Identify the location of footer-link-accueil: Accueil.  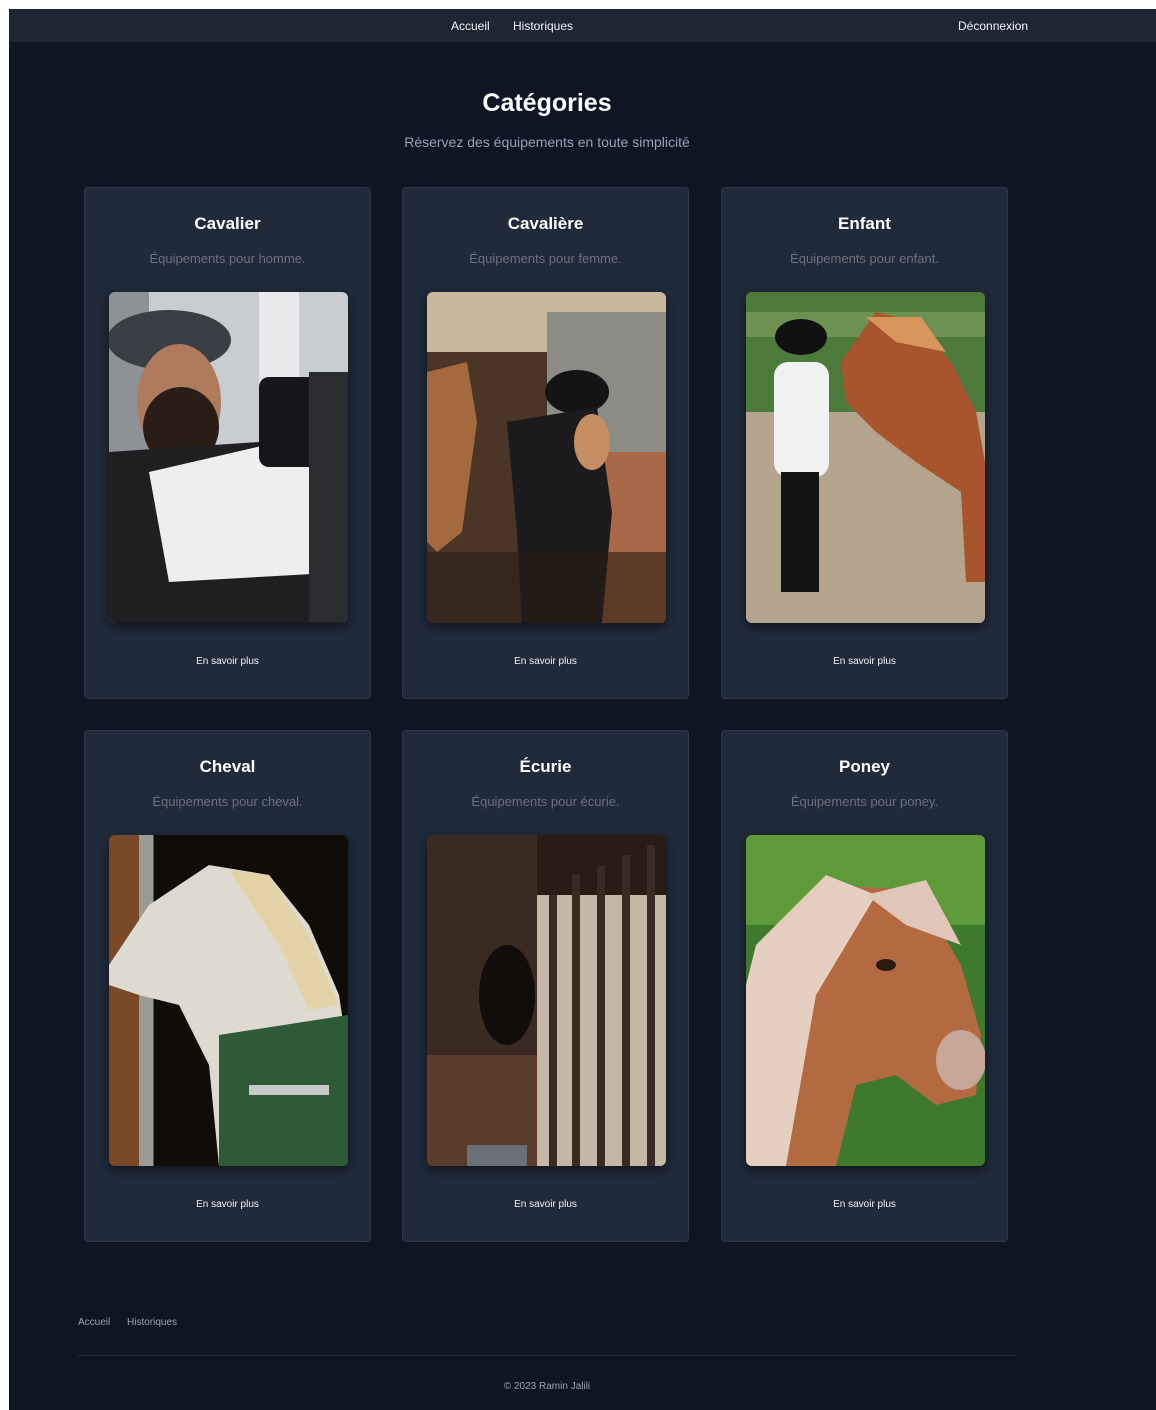
(94, 1322).